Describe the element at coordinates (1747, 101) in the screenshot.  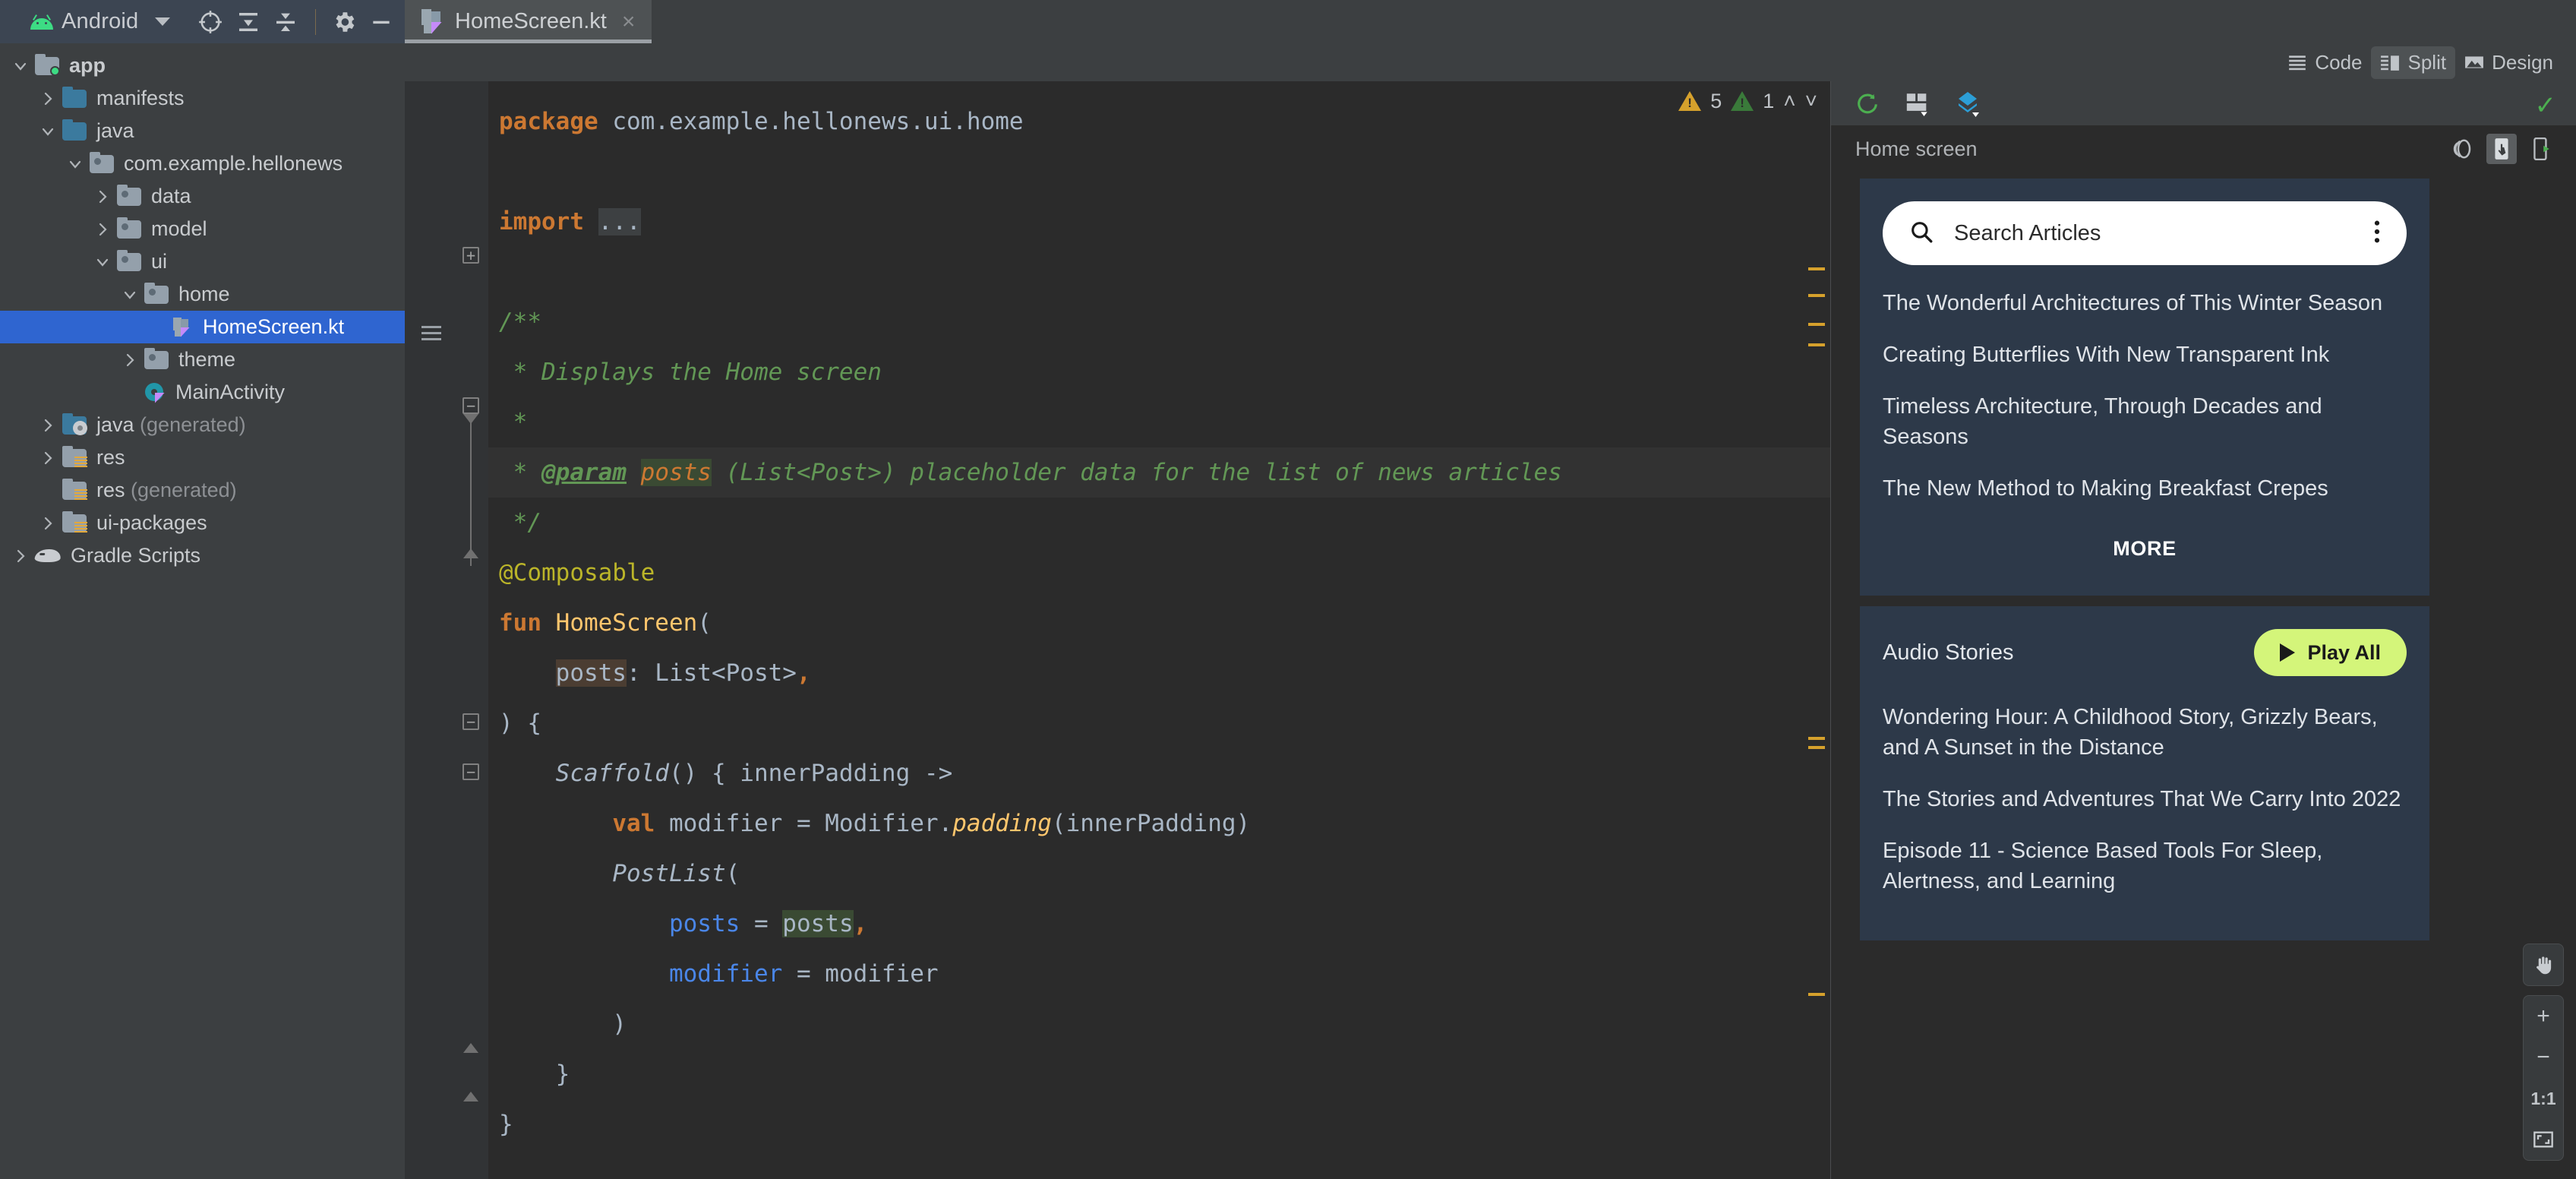
I see `inspection-widget: 5 1 ˄ ˅` at that location.